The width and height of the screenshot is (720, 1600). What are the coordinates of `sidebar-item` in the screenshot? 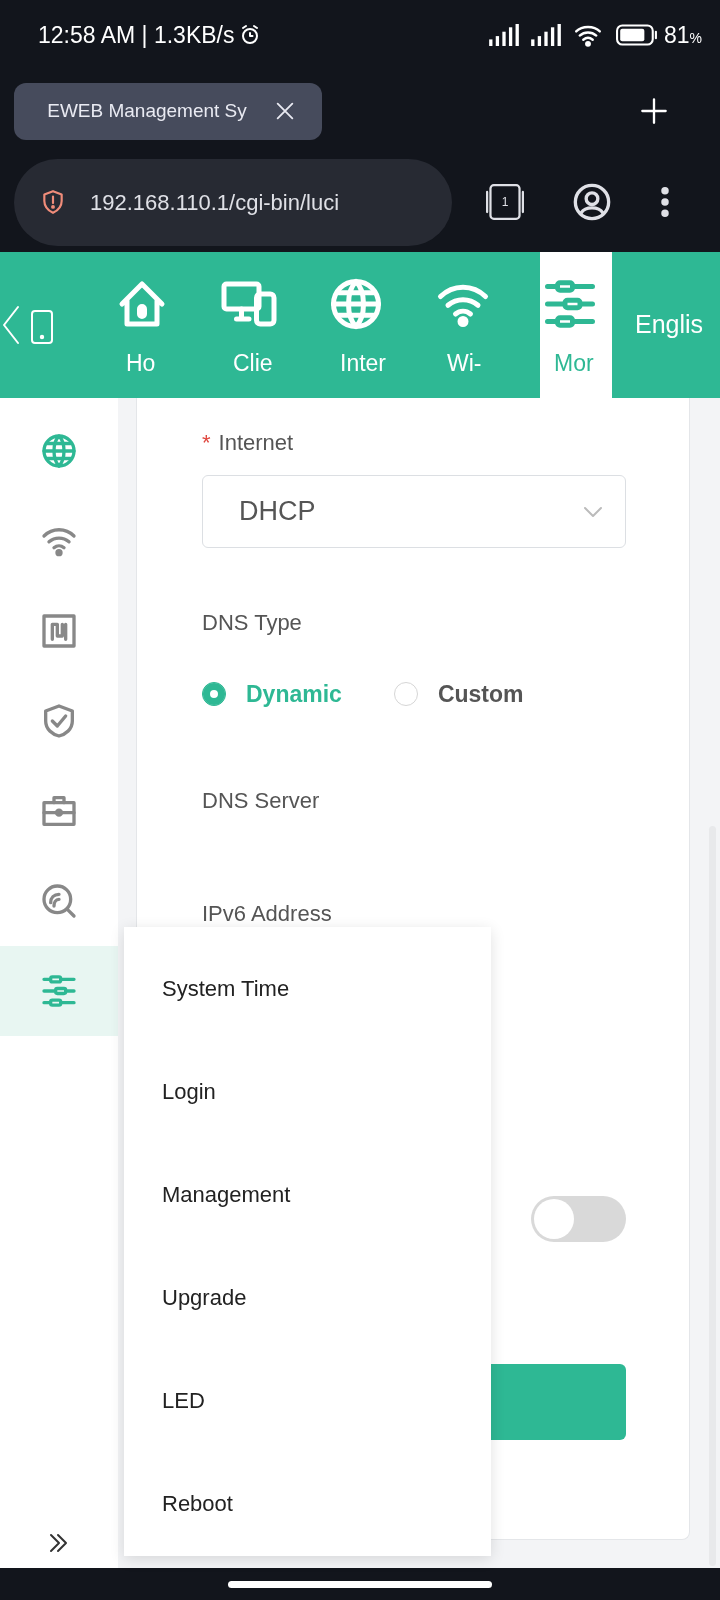 It's located at (59, 991).